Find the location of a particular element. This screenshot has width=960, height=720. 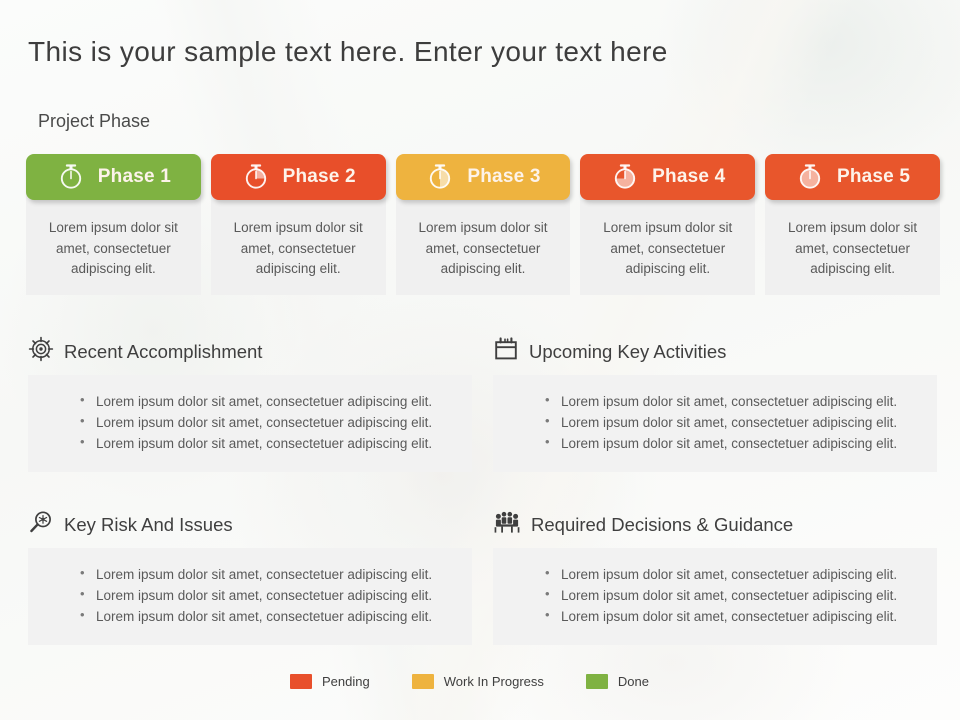

section-header: Recent Accomplishment is located at coordinates (250, 351).